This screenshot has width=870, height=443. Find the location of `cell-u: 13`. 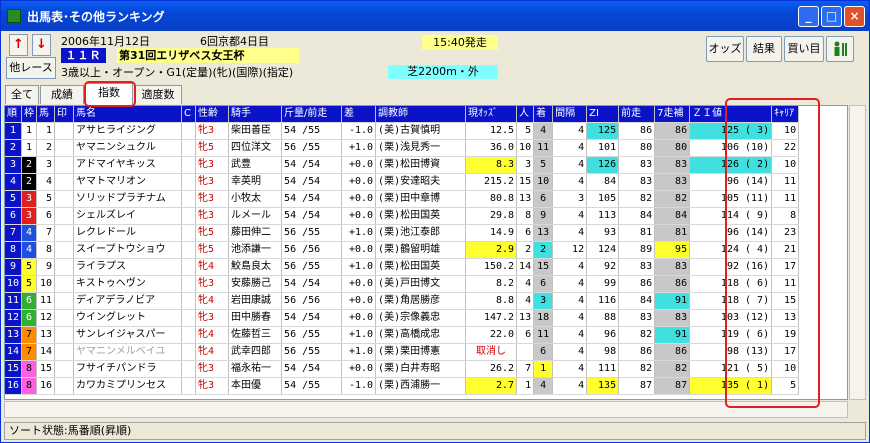

cell-u: 13 is located at coordinates (46, 335).